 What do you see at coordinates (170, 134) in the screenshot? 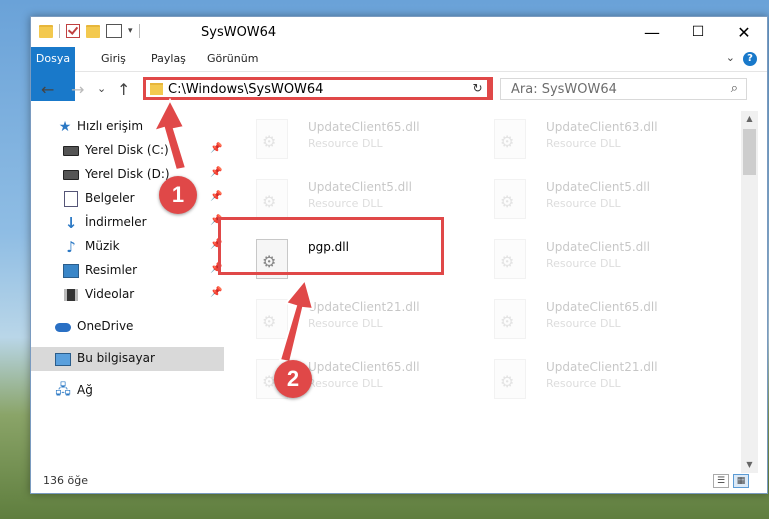
I see `arrow-to-address-bar` at bounding box center [170, 134].